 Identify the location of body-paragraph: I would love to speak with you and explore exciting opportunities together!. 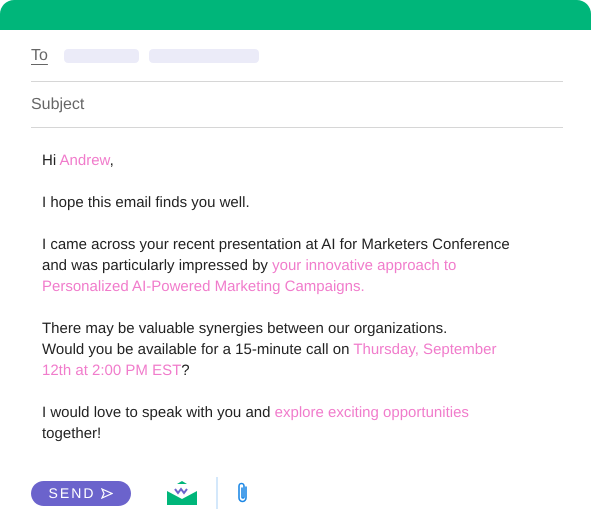
(256, 423).